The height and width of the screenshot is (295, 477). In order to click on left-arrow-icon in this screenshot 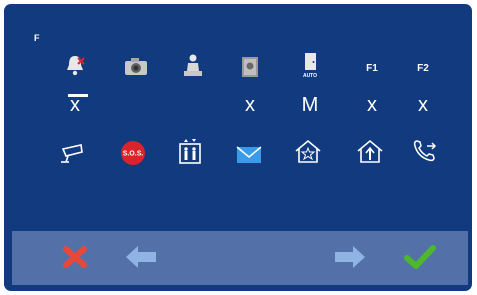, I will do `click(141, 257)`.